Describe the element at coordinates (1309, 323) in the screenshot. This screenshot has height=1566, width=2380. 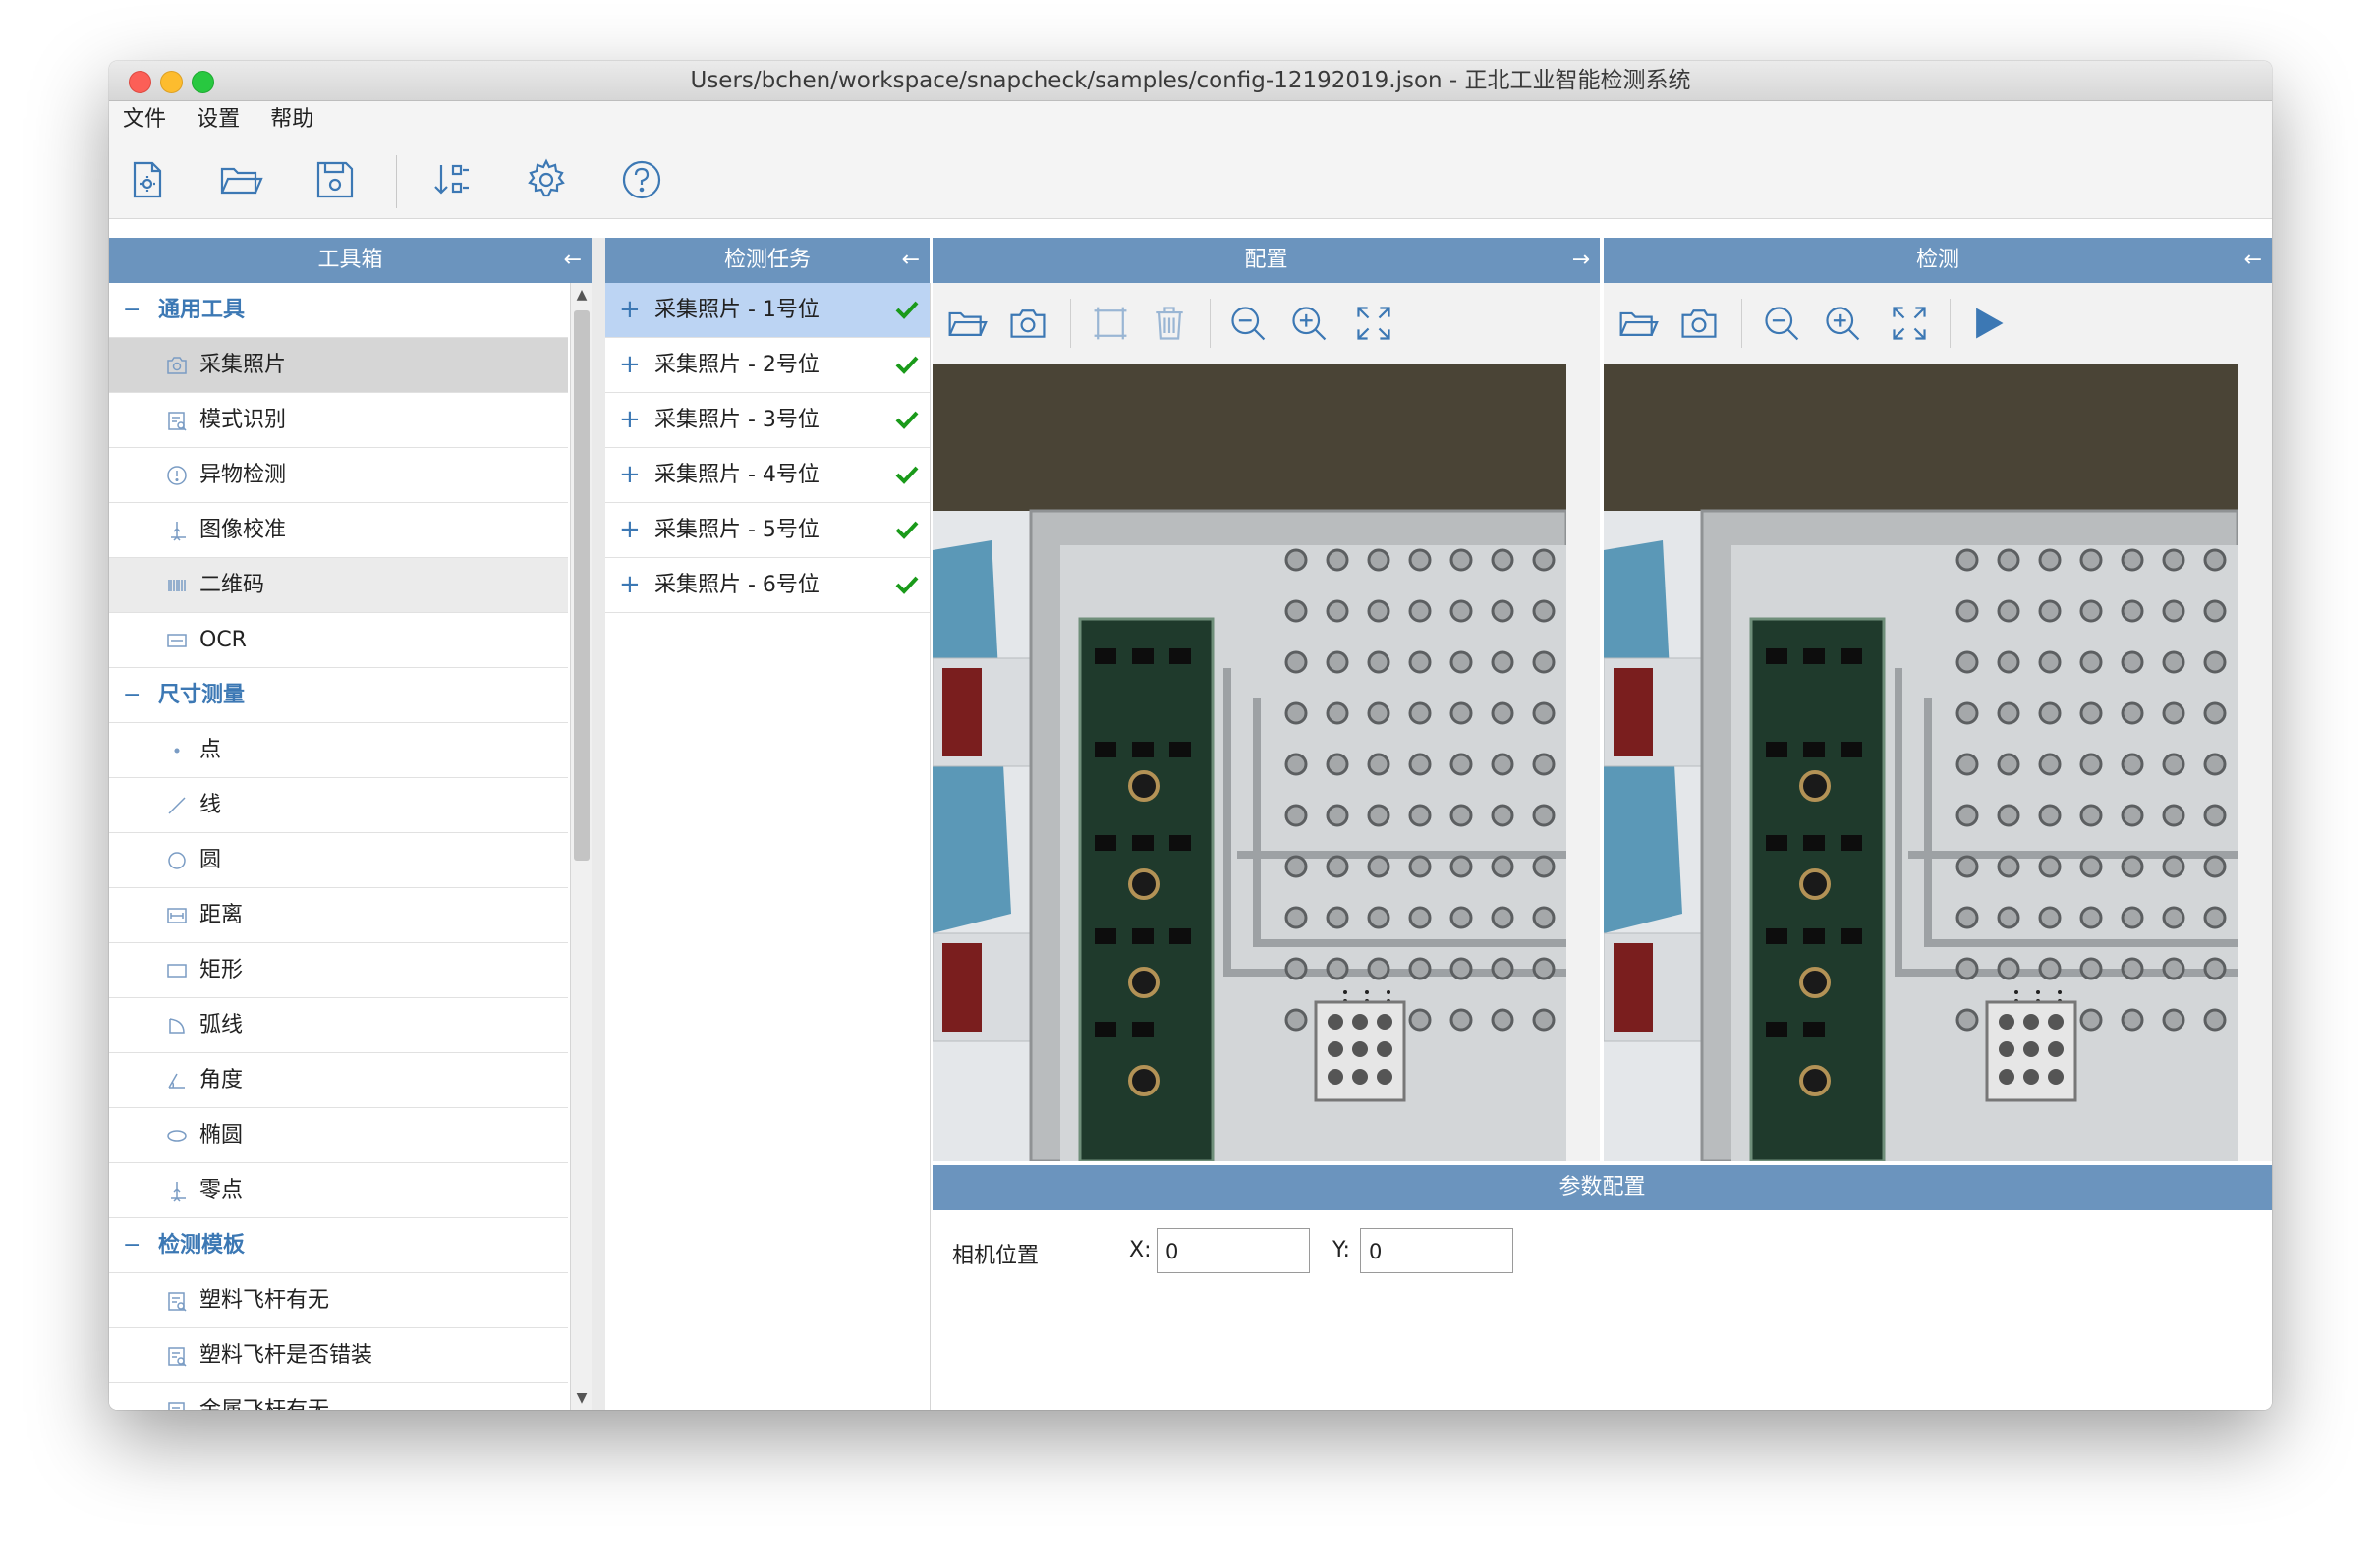
I see `config-zoom-in-button` at that location.